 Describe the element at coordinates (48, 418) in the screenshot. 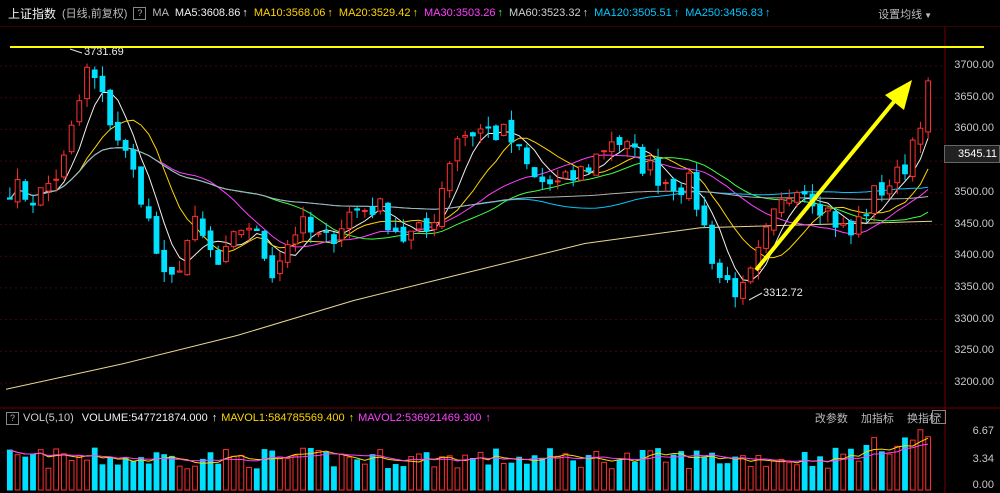

I see `volume-indicator-name: VOL(5,10)` at that location.